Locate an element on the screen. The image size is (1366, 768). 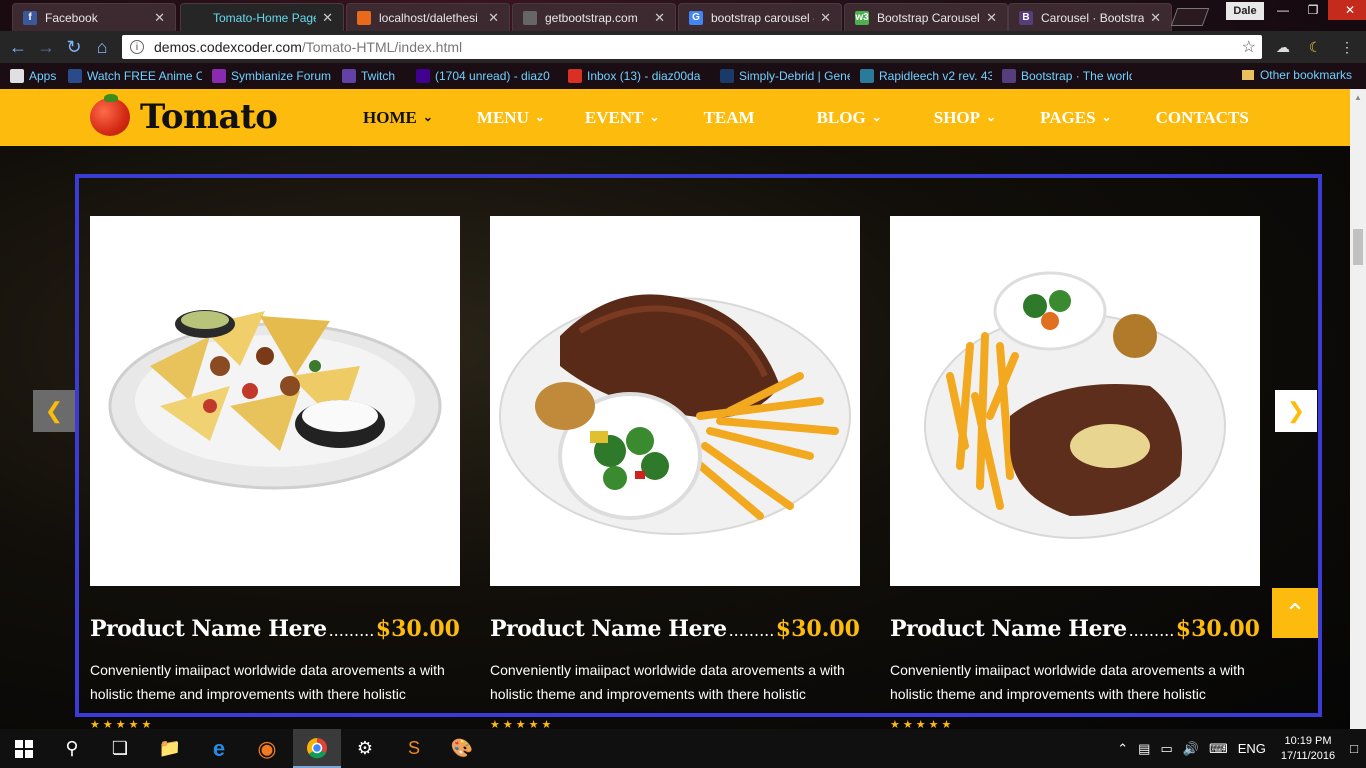
menu-item-event: EVENT ⌄ is located at coordinates (622, 118).